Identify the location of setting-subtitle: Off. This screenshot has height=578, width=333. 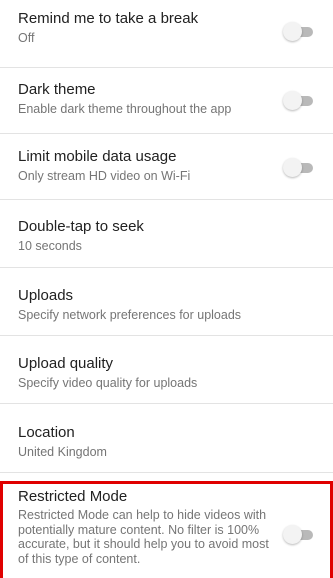
(26, 38).